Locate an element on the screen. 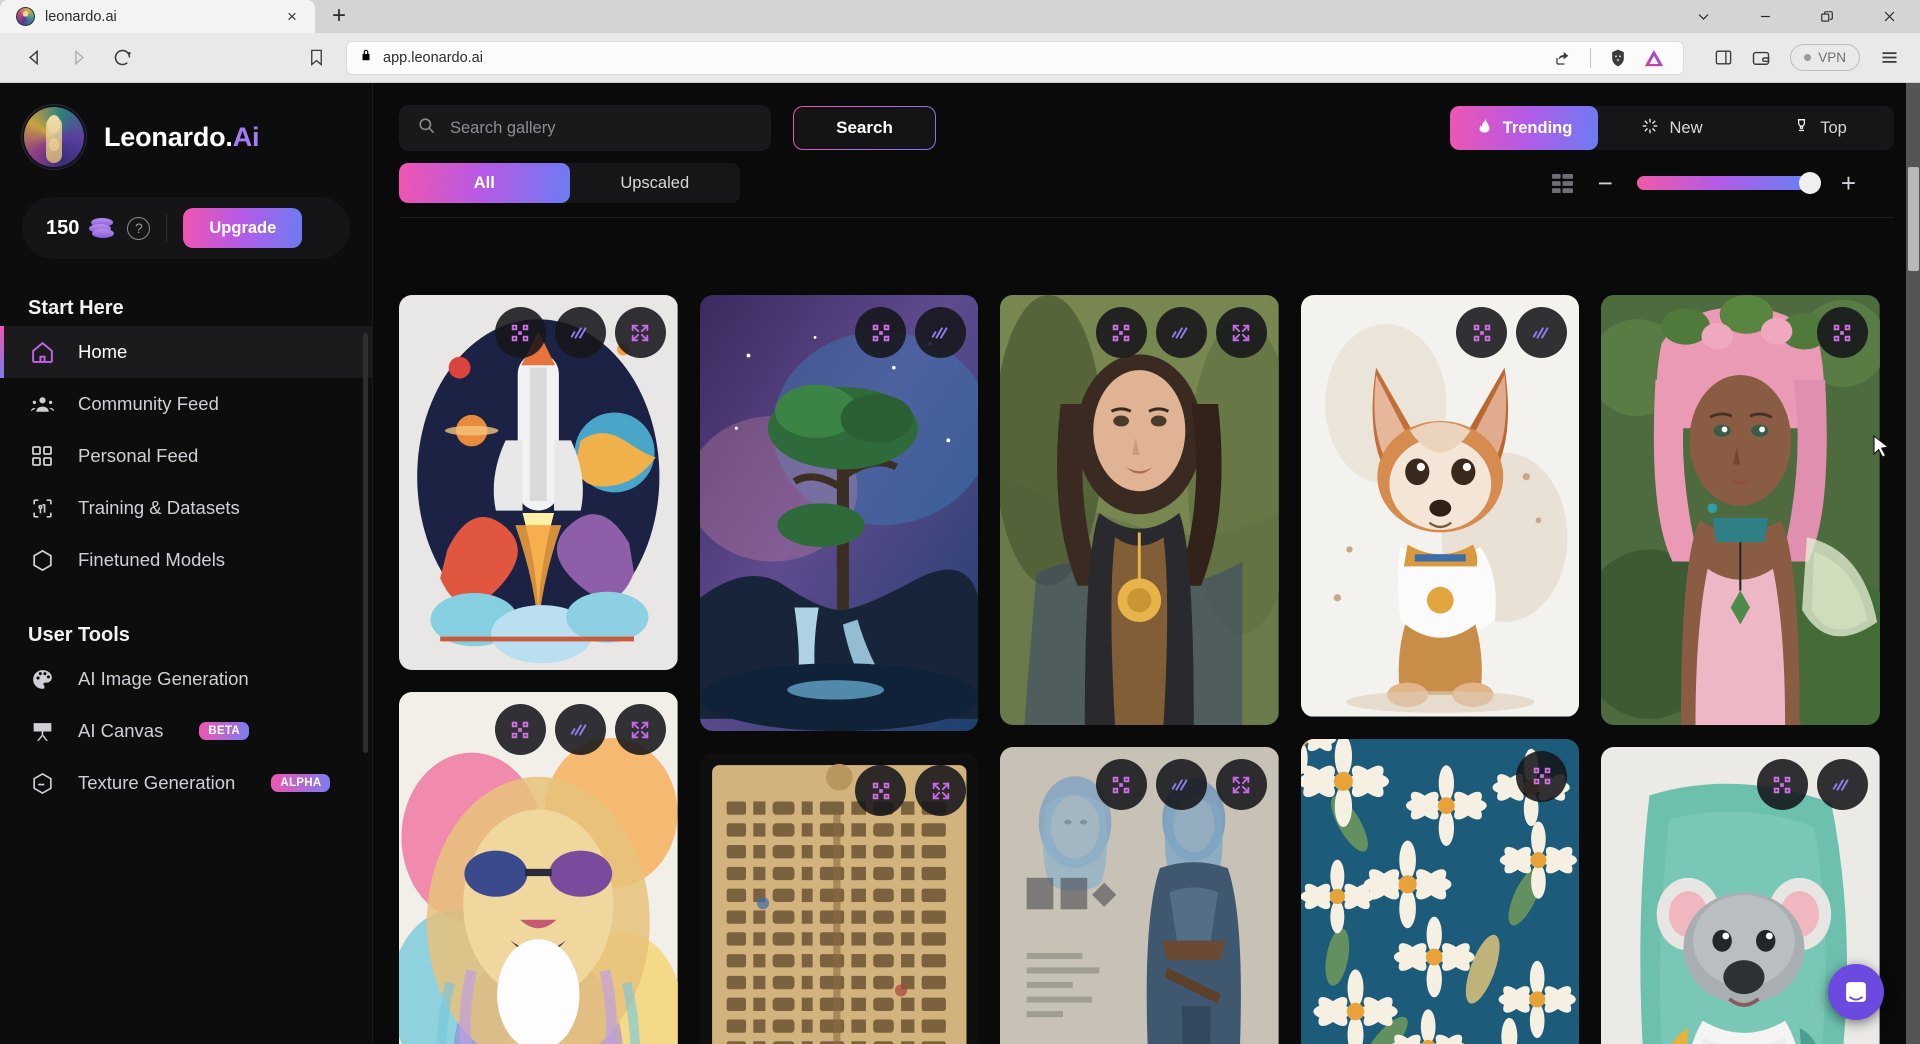  search-button: Search is located at coordinates (864, 128).